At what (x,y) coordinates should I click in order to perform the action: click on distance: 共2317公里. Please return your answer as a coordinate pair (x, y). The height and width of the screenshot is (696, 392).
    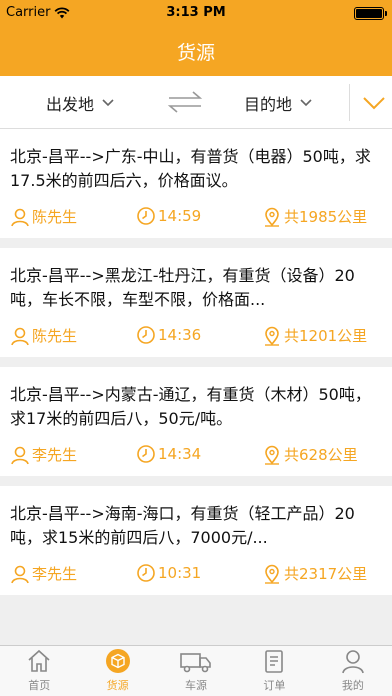
    Looking at the image, I should click on (314, 573).